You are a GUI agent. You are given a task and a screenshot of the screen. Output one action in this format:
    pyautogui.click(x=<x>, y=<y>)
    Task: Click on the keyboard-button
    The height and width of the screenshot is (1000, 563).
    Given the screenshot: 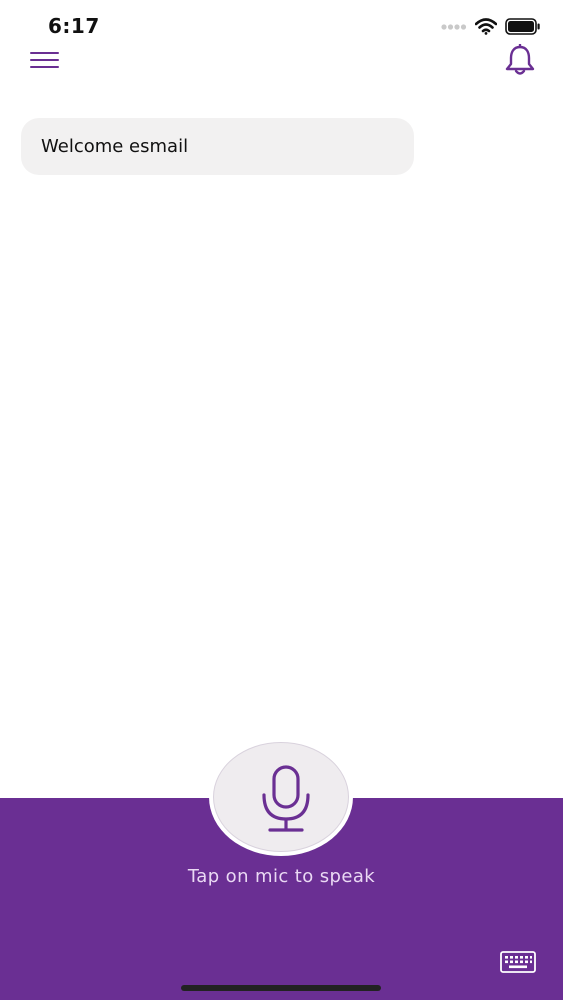 What is the action you would take?
    pyautogui.click(x=518, y=962)
    